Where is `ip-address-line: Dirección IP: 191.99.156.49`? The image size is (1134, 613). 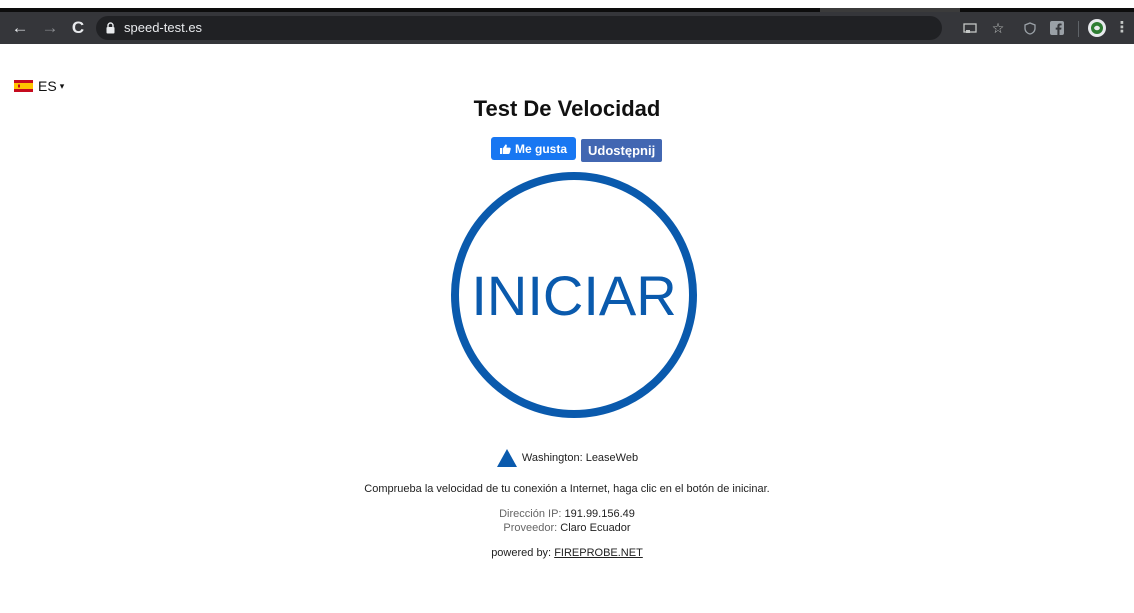 ip-address-line: Dirección IP: 191.99.156.49 is located at coordinates (567, 514).